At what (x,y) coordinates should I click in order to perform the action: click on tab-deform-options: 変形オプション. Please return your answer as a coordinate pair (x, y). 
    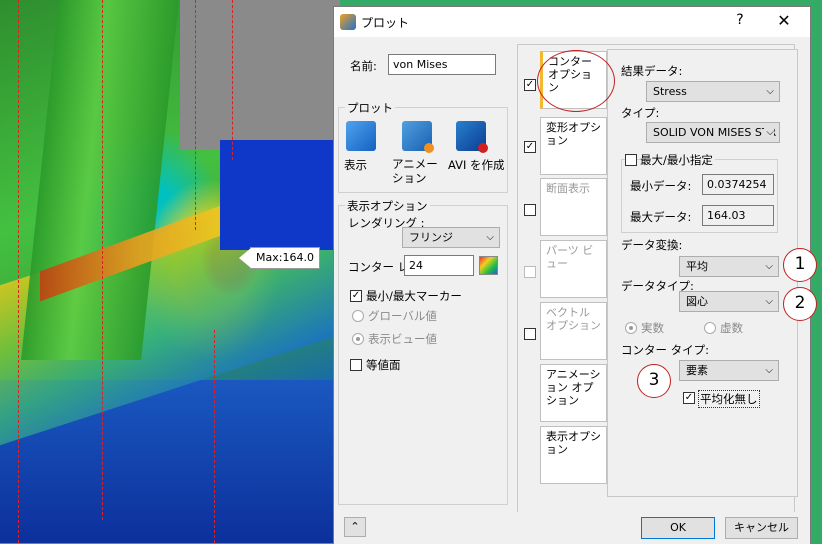
    Looking at the image, I should click on (573, 146).